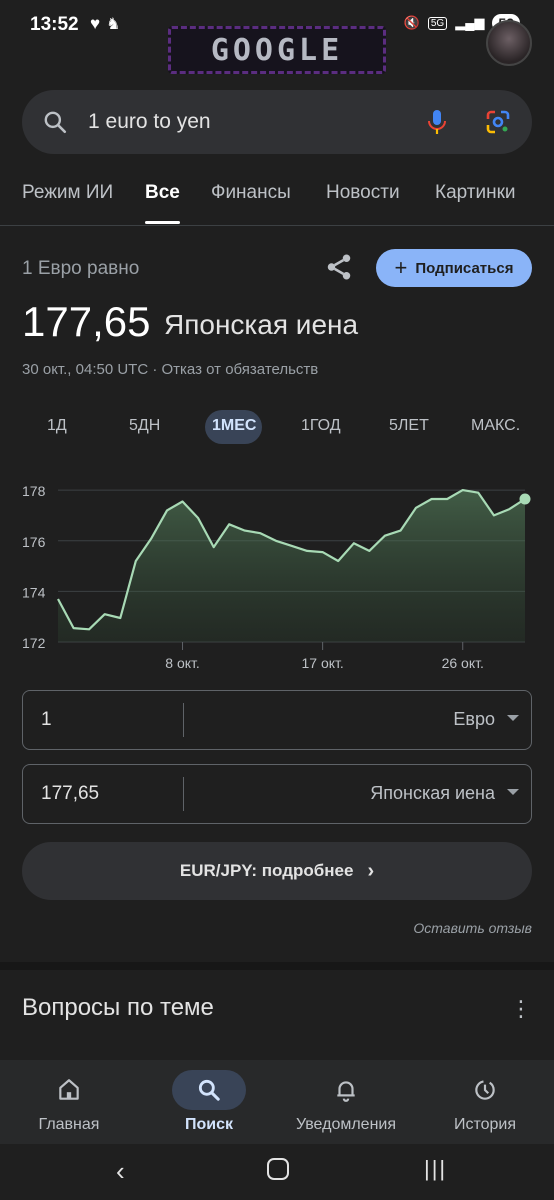 Image resolution: width=554 pixels, height=1200 pixels. I want to click on from-currency-select: Евро, so click(474, 719).